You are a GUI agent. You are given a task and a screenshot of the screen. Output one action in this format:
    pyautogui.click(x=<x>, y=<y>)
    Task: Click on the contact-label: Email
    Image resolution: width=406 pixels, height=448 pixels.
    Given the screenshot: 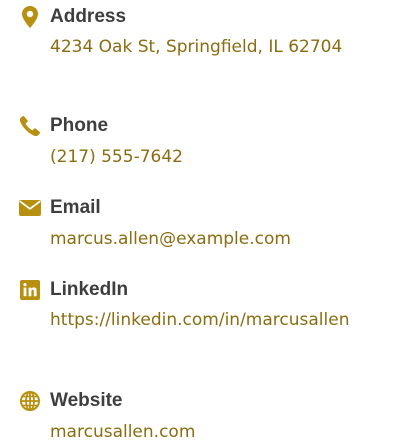 What is the action you would take?
    pyautogui.click(x=75, y=207)
    